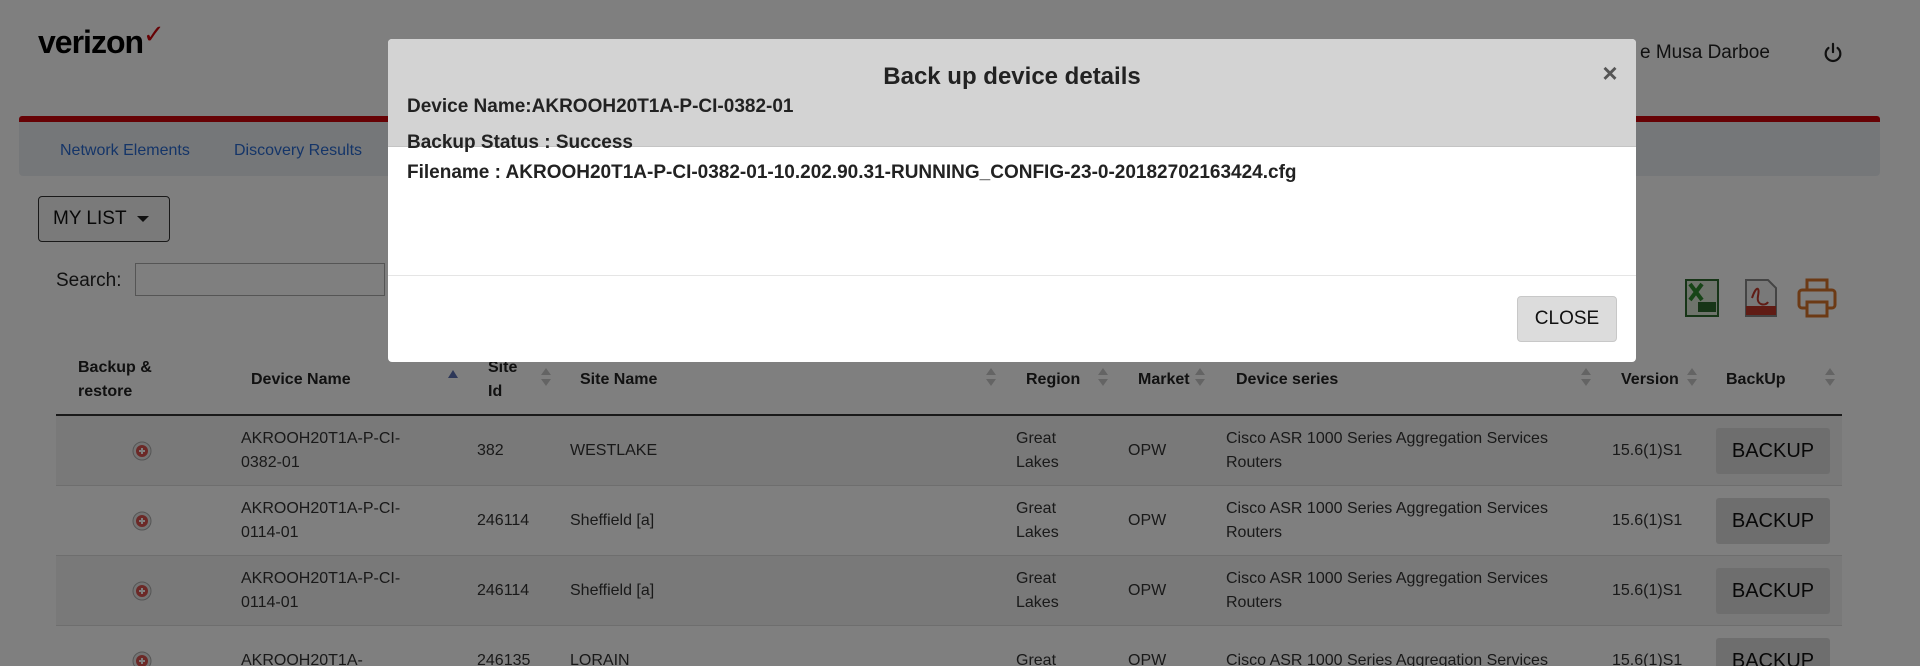 Image resolution: width=1920 pixels, height=666 pixels. I want to click on modal-footer, so click(1012, 319).